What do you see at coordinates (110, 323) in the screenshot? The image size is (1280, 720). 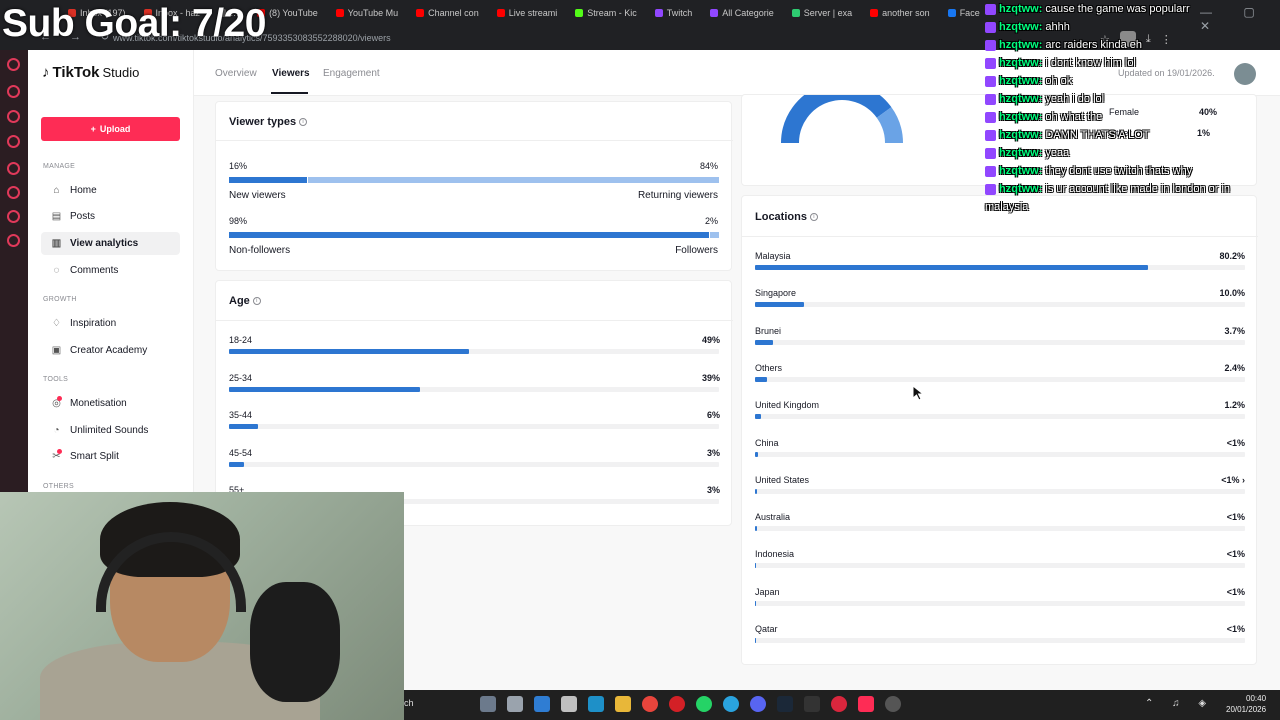 I see `sidebar-item-inspiration: ♢ Inspiration` at bounding box center [110, 323].